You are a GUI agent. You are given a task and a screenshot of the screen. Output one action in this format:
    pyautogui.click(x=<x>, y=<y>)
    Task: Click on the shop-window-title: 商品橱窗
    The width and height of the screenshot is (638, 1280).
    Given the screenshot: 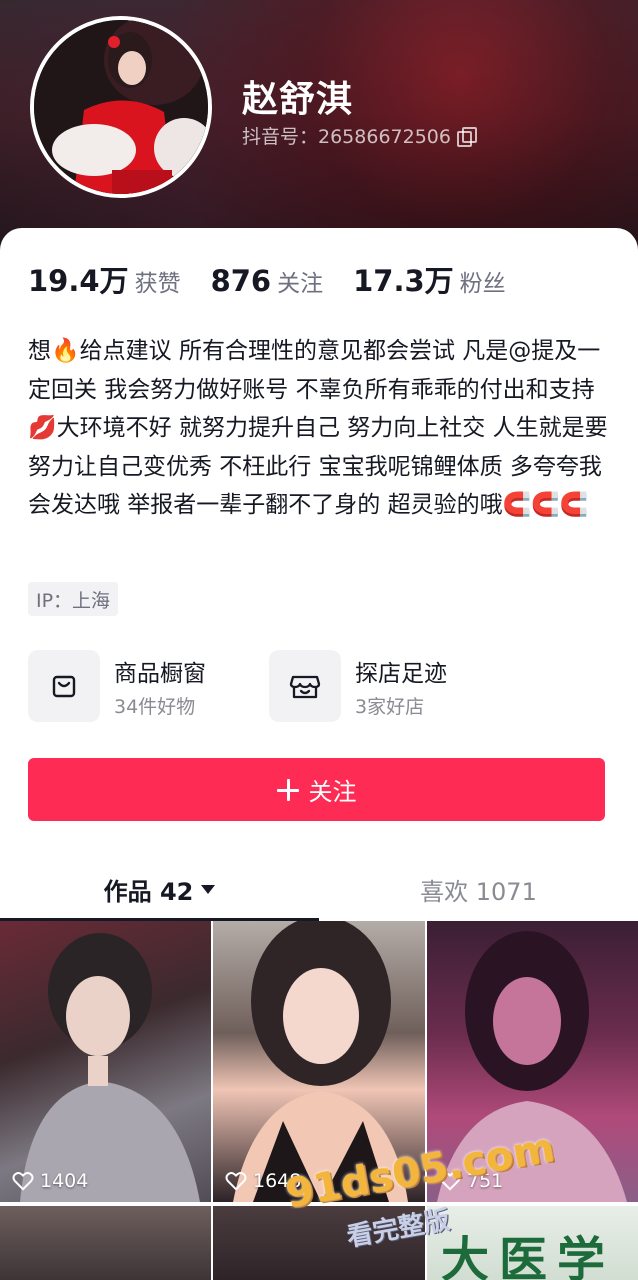 What is the action you would take?
    pyautogui.click(x=160, y=673)
    